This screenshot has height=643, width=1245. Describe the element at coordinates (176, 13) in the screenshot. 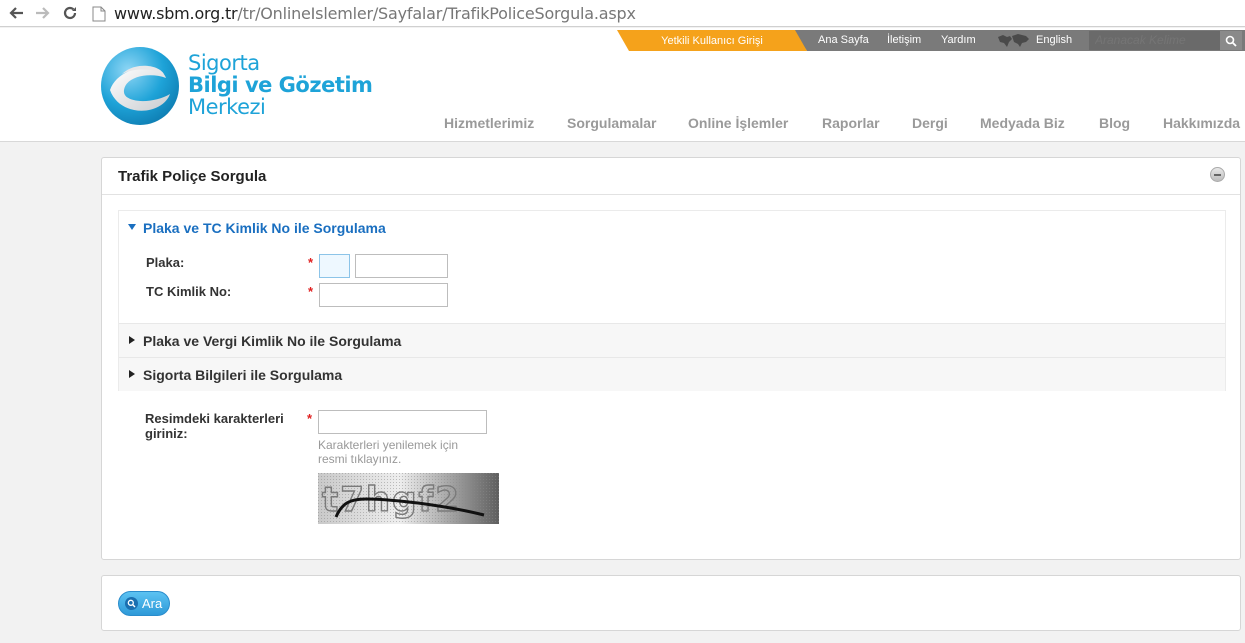

I see `url-domain: www.sbm.org.tr` at that location.